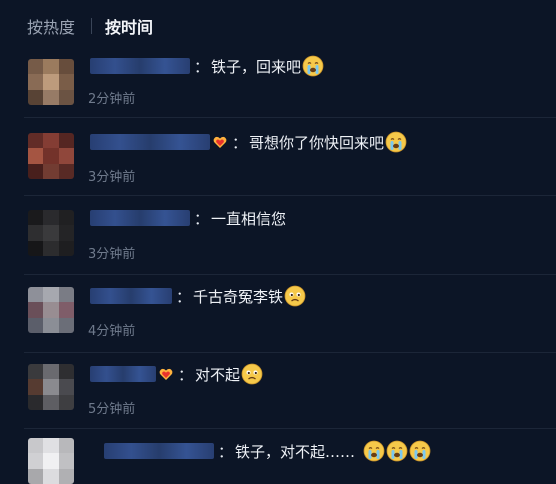 The height and width of the screenshot is (484, 556). Describe the element at coordinates (112, 409) in the screenshot. I see `comment-time: 5分钟前` at that location.